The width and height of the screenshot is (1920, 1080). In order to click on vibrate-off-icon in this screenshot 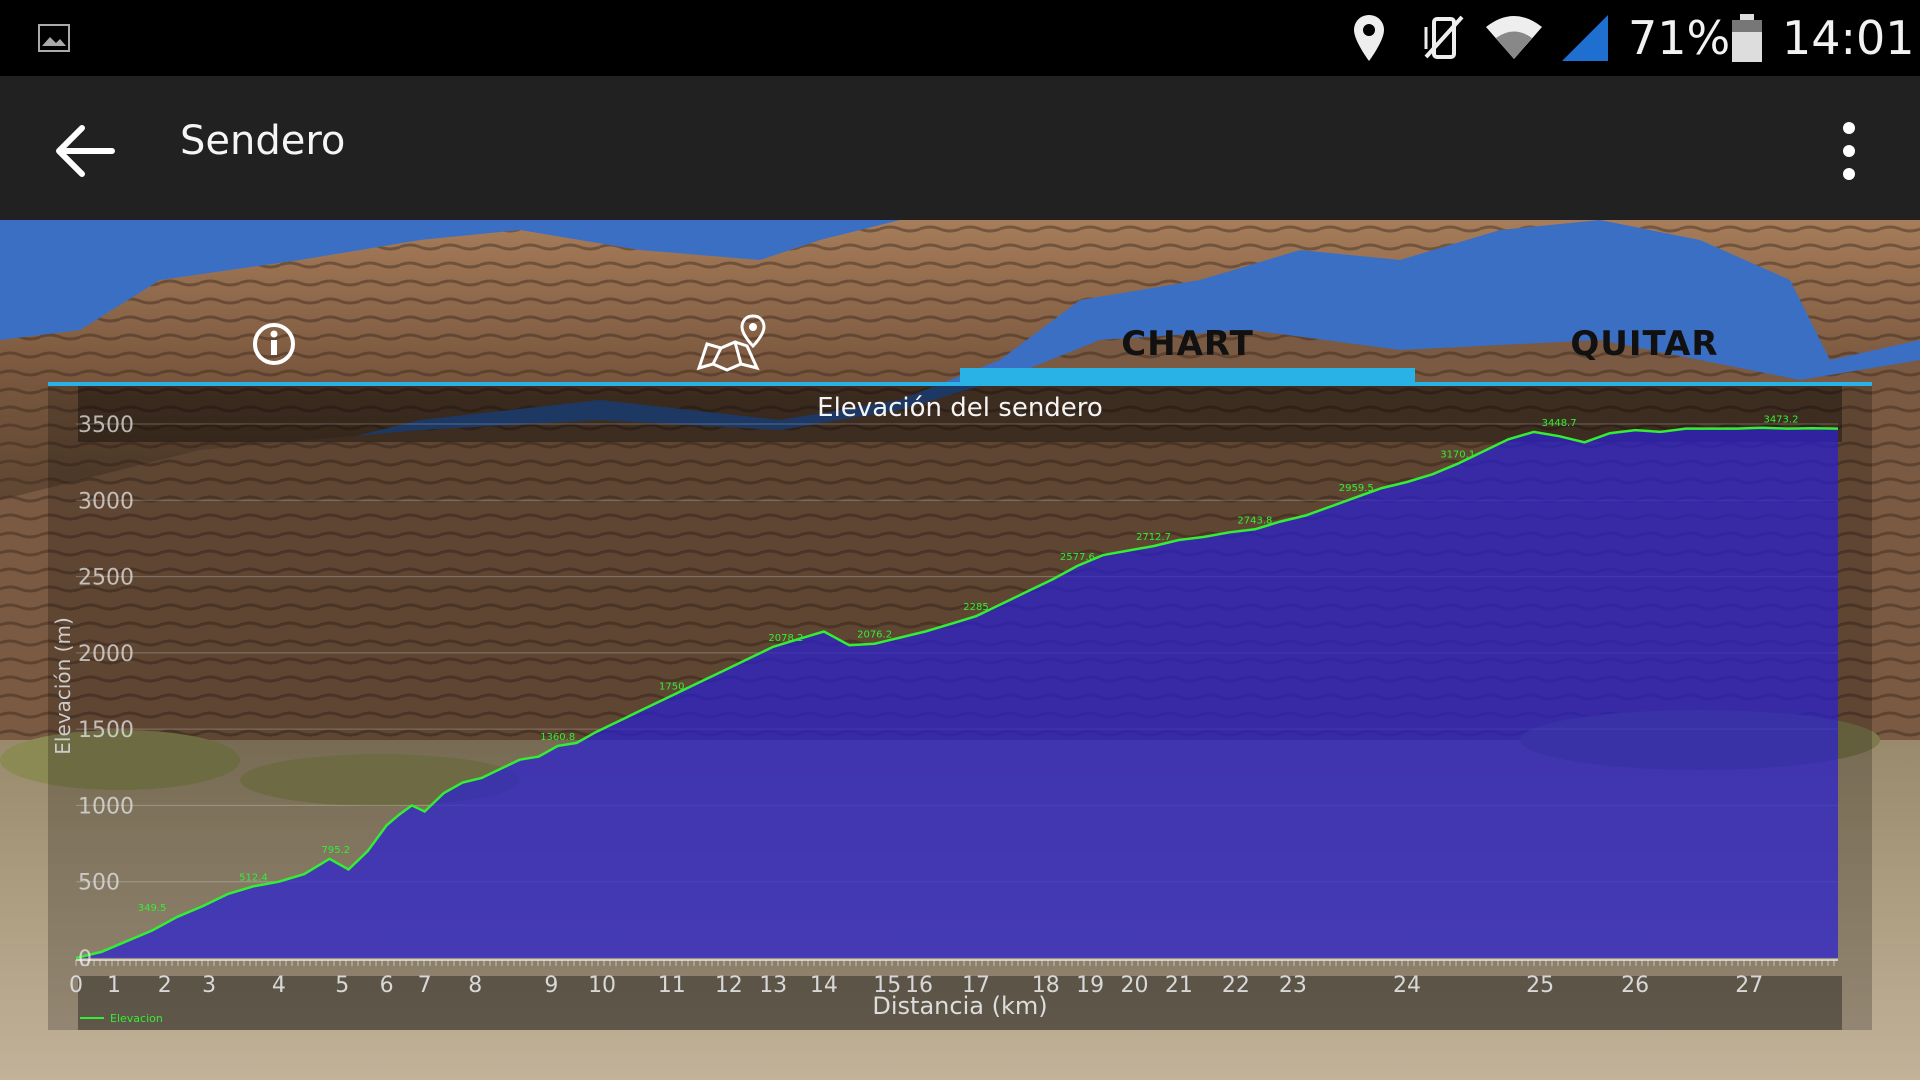, I will do `click(1444, 38)`.